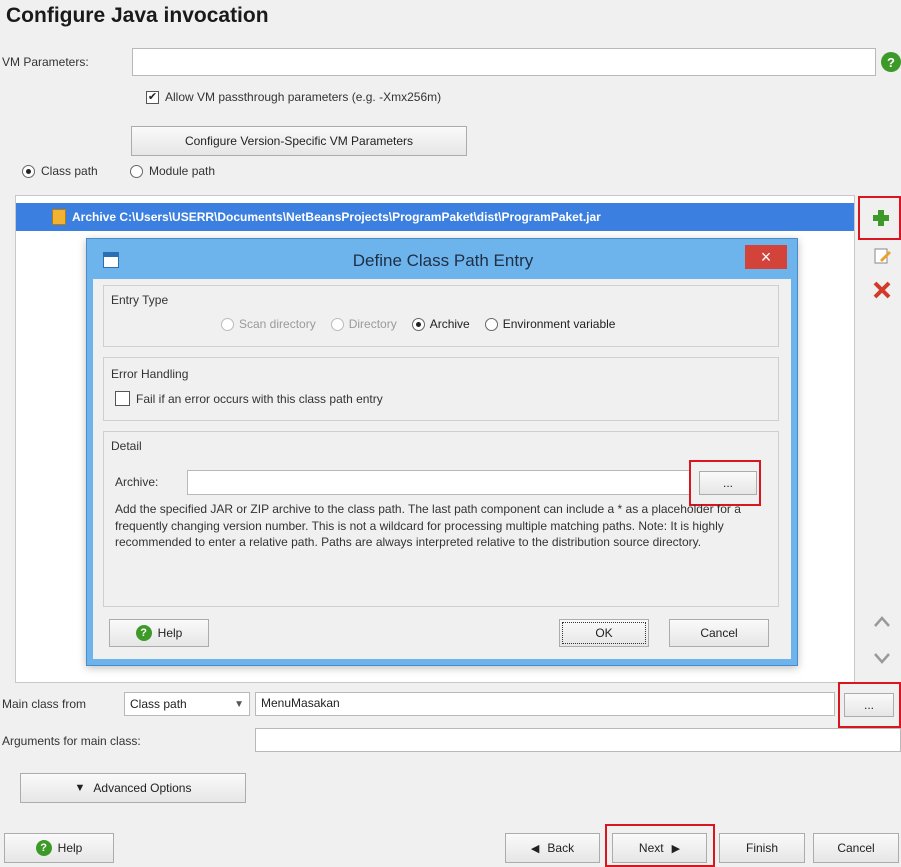 The image size is (901, 867). I want to click on archive-path-input, so click(439, 482).